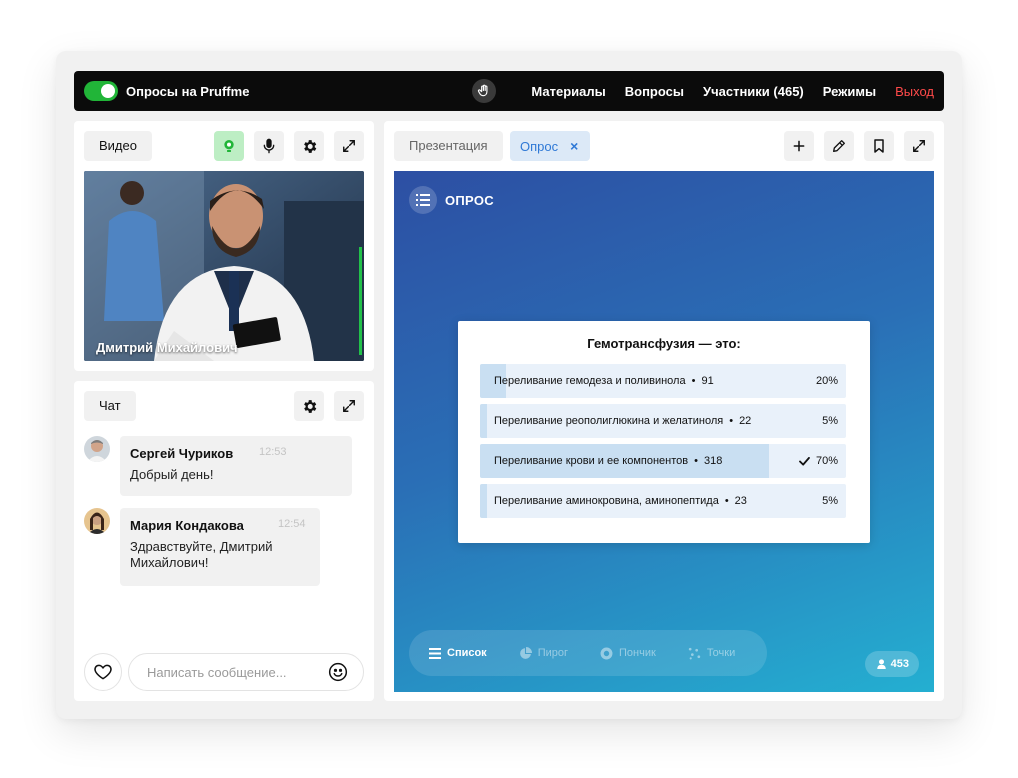 This screenshot has width=1018, height=778. Describe the element at coordinates (338, 672) in the screenshot. I see `smiley-icon` at that location.